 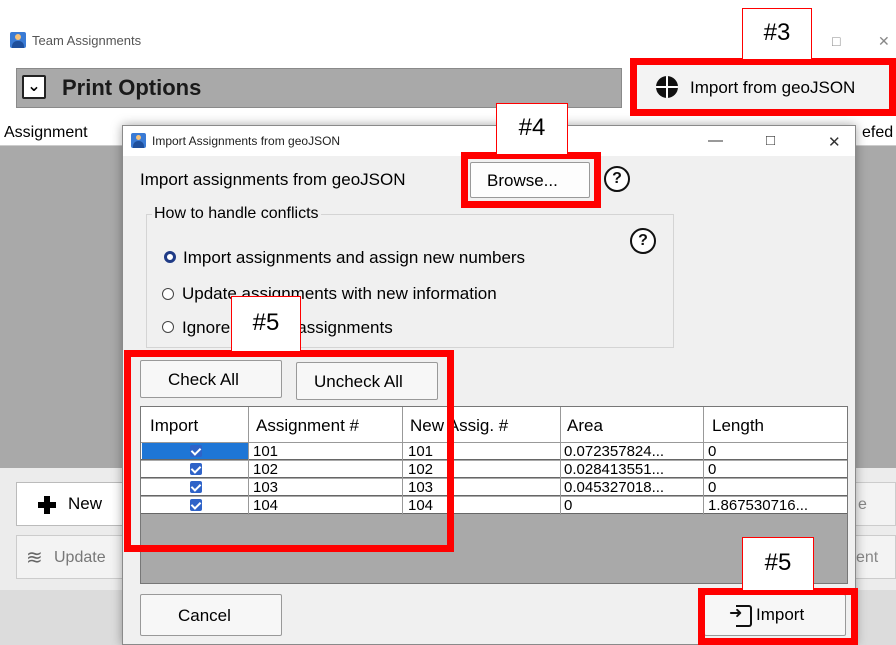 What do you see at coordinates (585, 426) in the screenshot?
I see `column-area: Area` at bounding box center [585, 426].